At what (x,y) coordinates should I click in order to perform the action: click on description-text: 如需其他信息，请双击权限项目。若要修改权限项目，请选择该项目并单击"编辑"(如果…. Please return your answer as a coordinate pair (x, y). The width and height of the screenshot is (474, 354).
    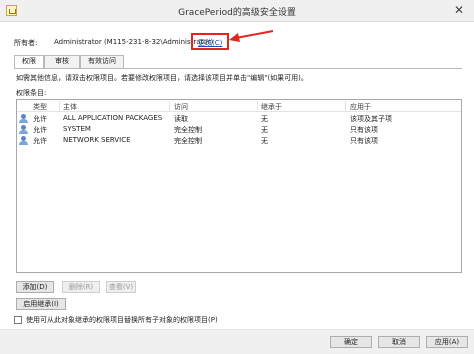
    Looking at the image, I should click on (162, 78).